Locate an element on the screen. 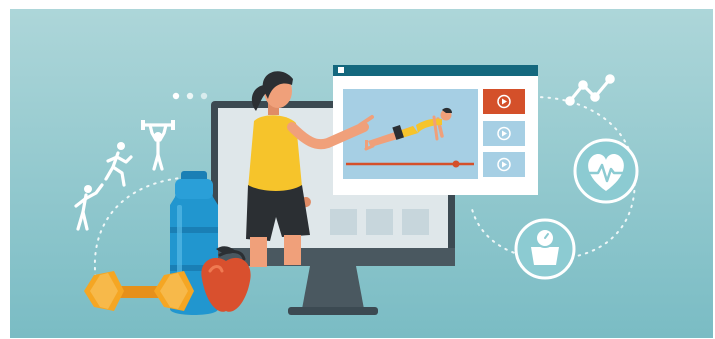 This screenshot has height=339, width=715. heart-rate-icon is located at coordinates (606, 171).